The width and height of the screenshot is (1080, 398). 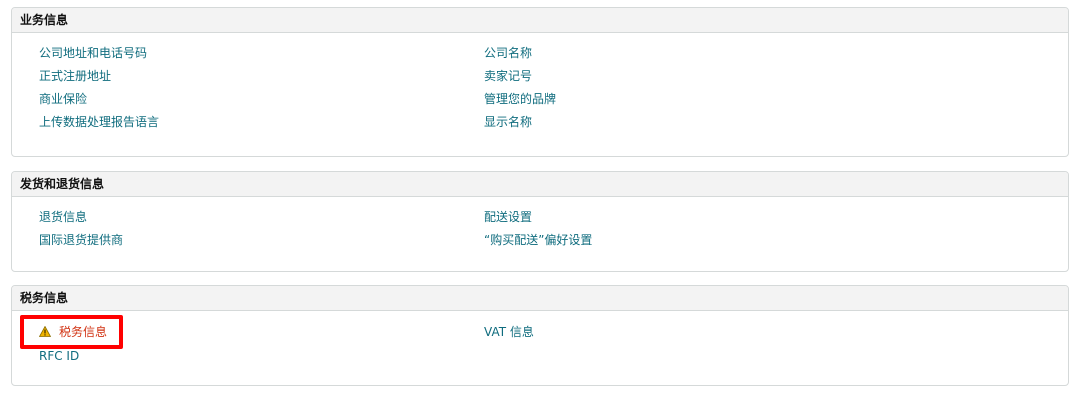 I want to click on intl-returns-provider-link: 国际退货提供商, so click(x=81, y=240).